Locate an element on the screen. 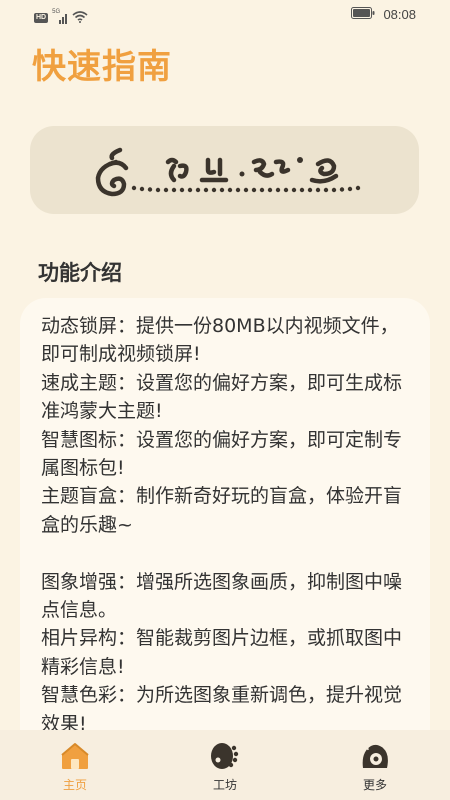 This screenshot has width=450, height=800. page-title: 快速指南 is located at coordinates (102, 67).